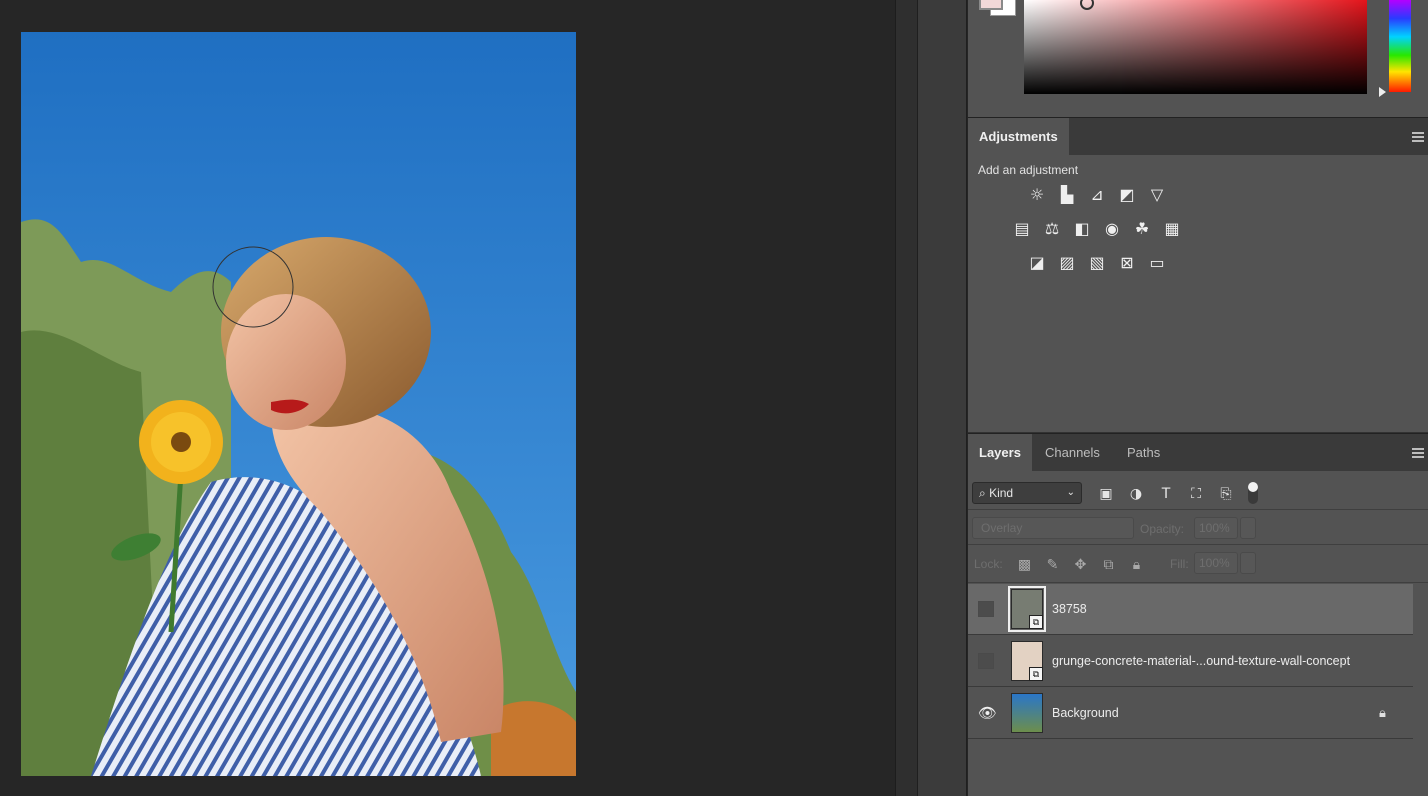 This screenshot has width=1428, height=796. What do you see at coordinates (1143, 453) in the screenshot?
I see `tab-paths: Paths` at bounding box center [1143, 453].